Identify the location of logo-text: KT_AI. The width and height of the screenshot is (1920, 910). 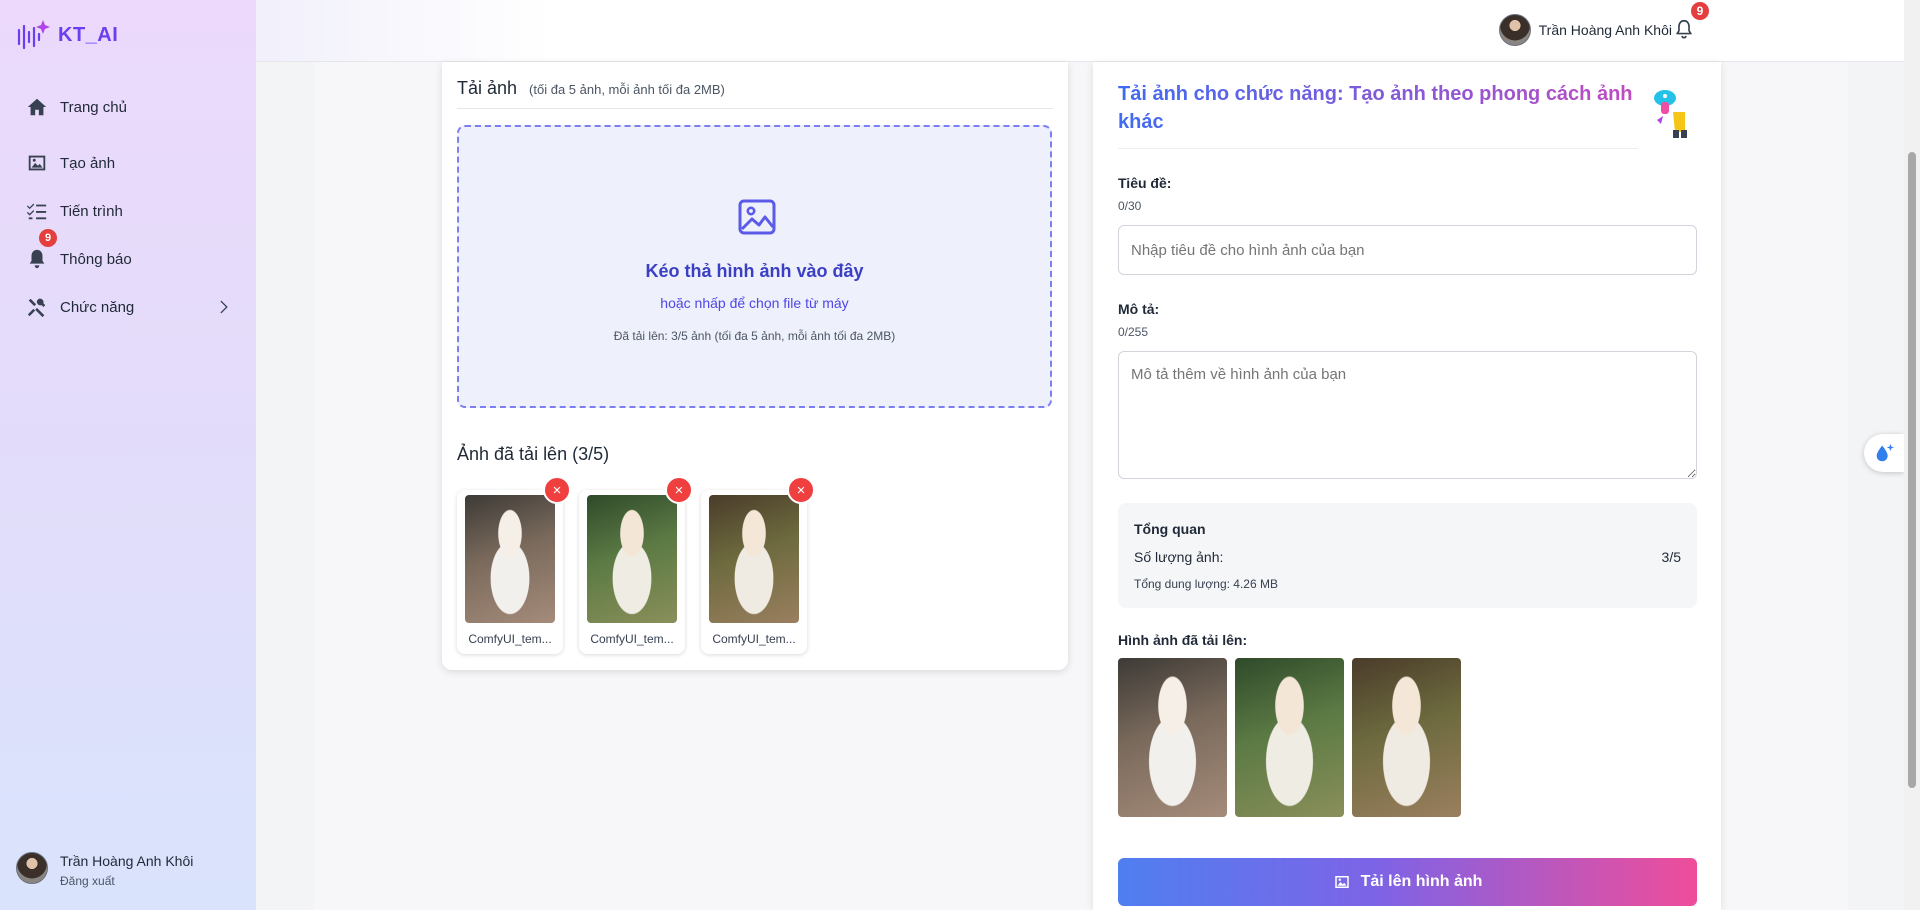
(88, 34).